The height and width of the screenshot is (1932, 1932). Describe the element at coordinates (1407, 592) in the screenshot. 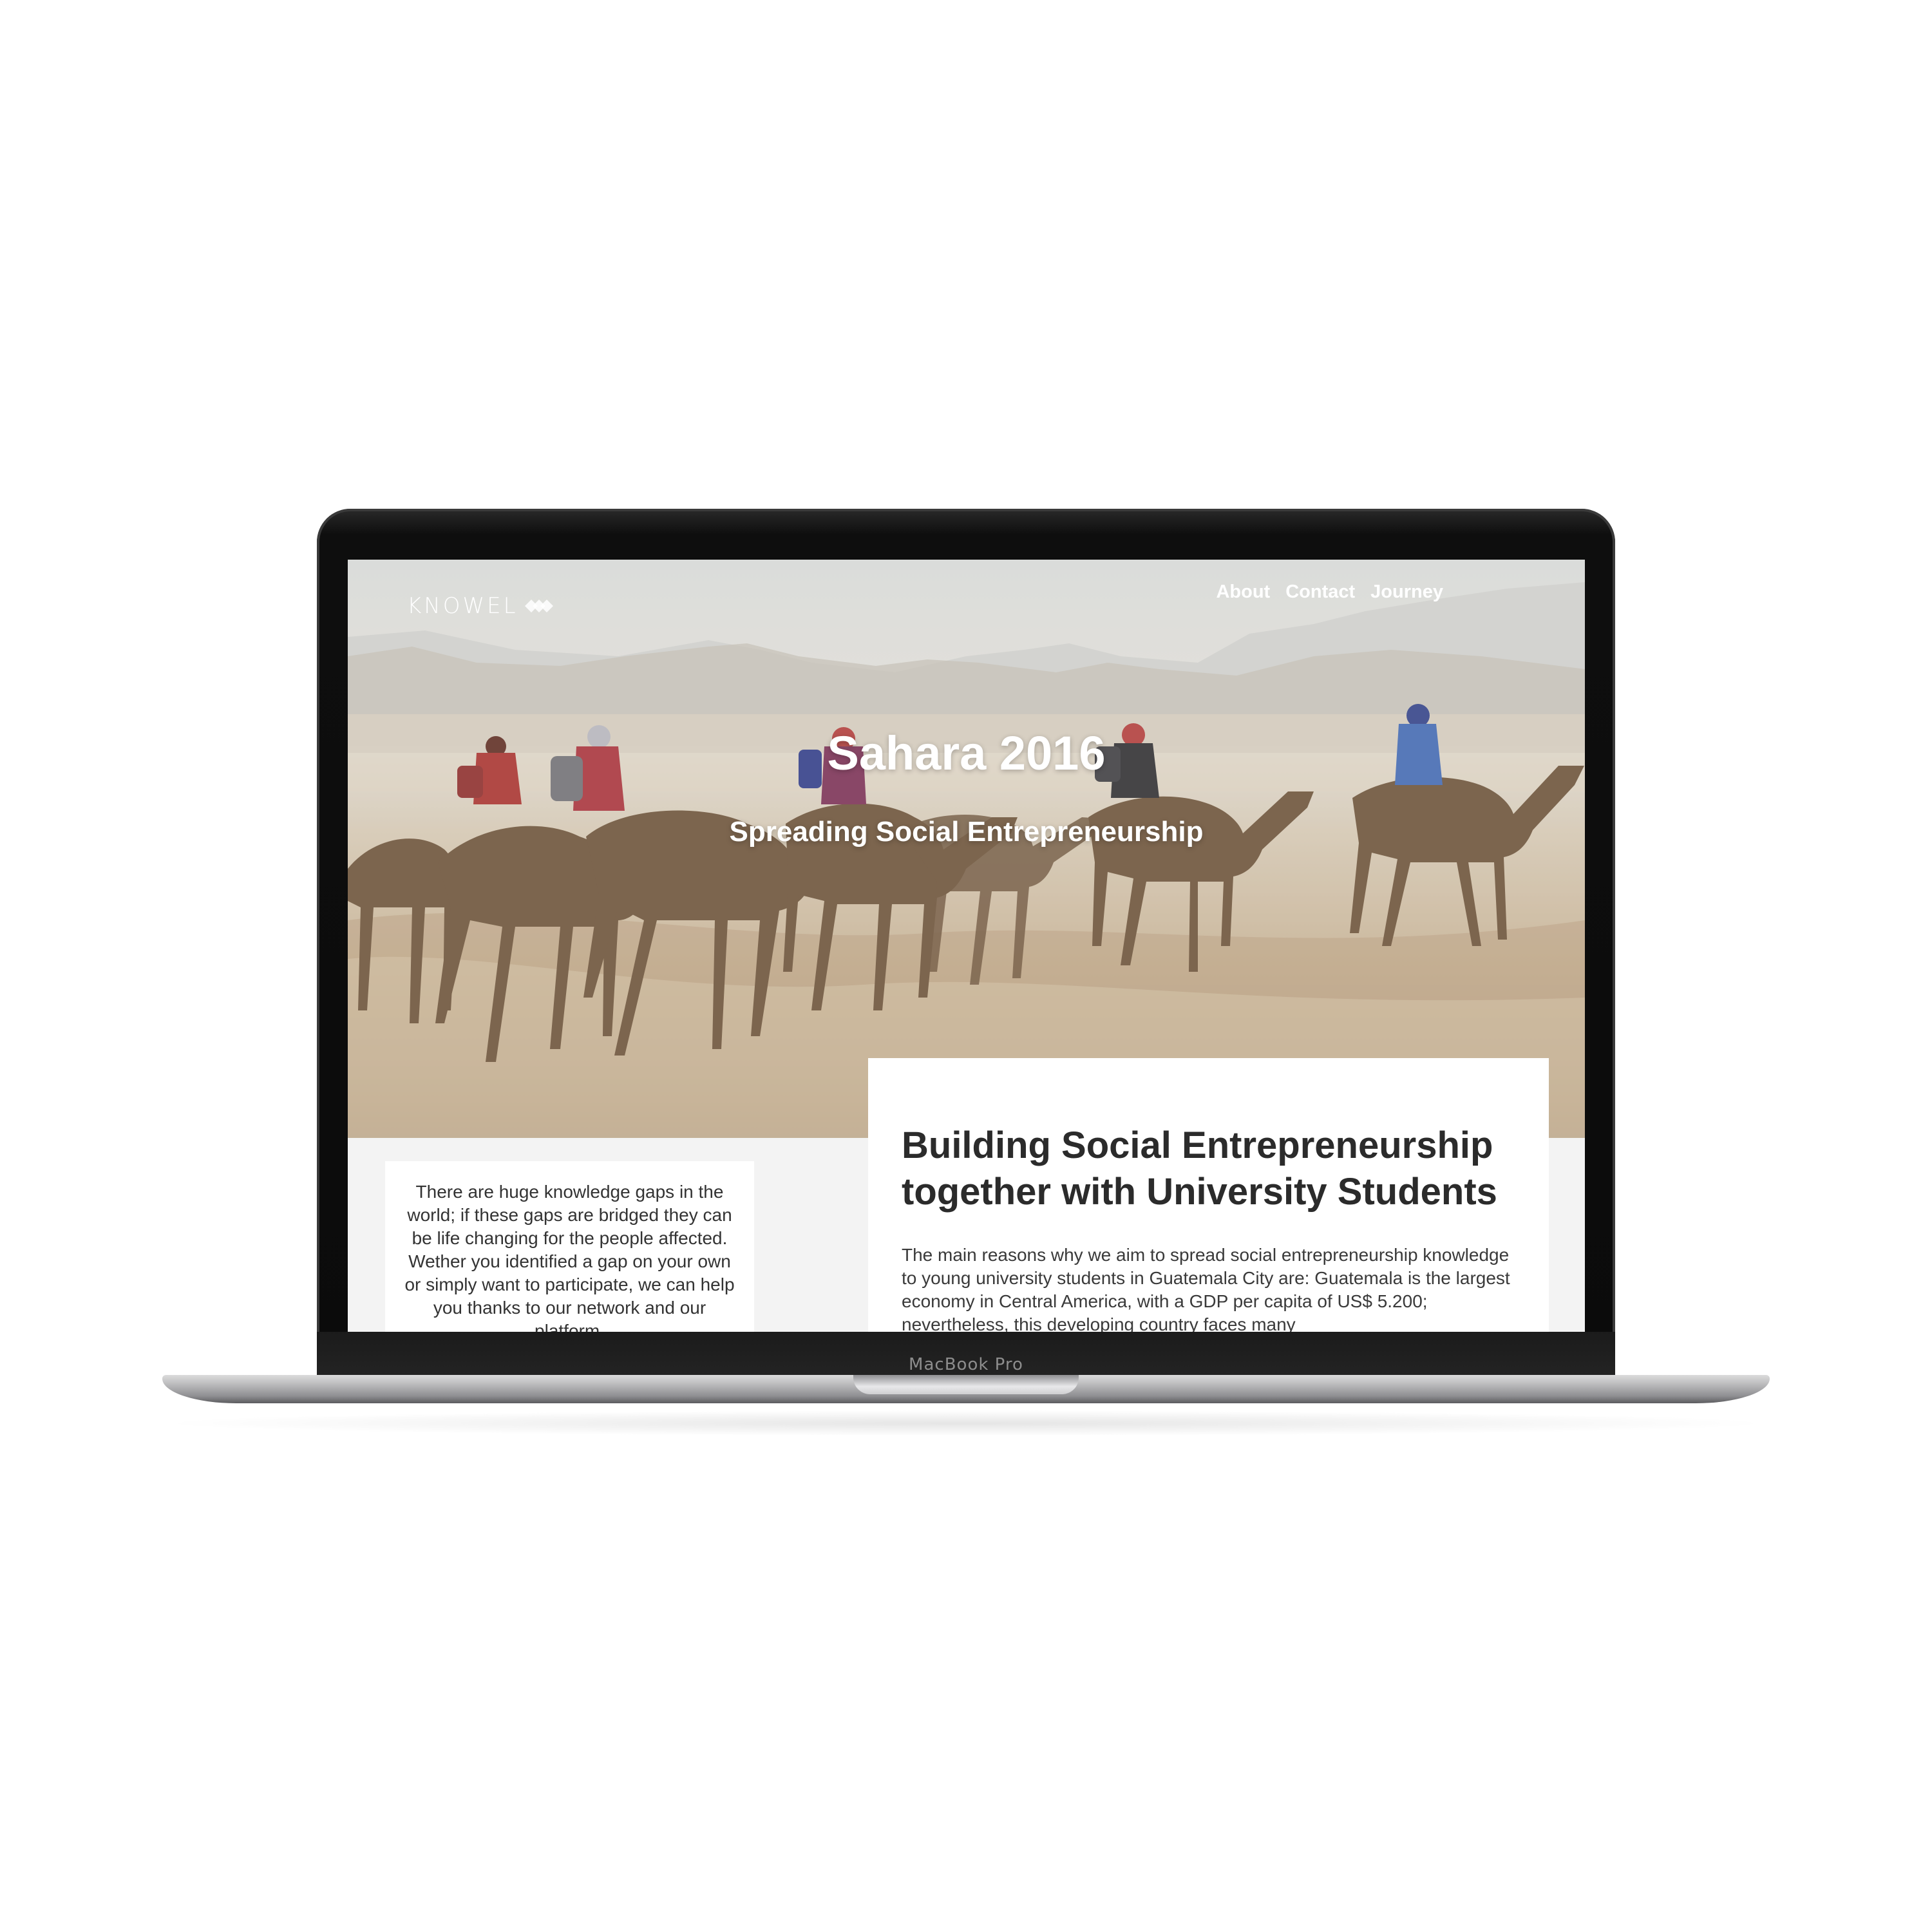

I see `nav-link-journey: Journey` at that location.